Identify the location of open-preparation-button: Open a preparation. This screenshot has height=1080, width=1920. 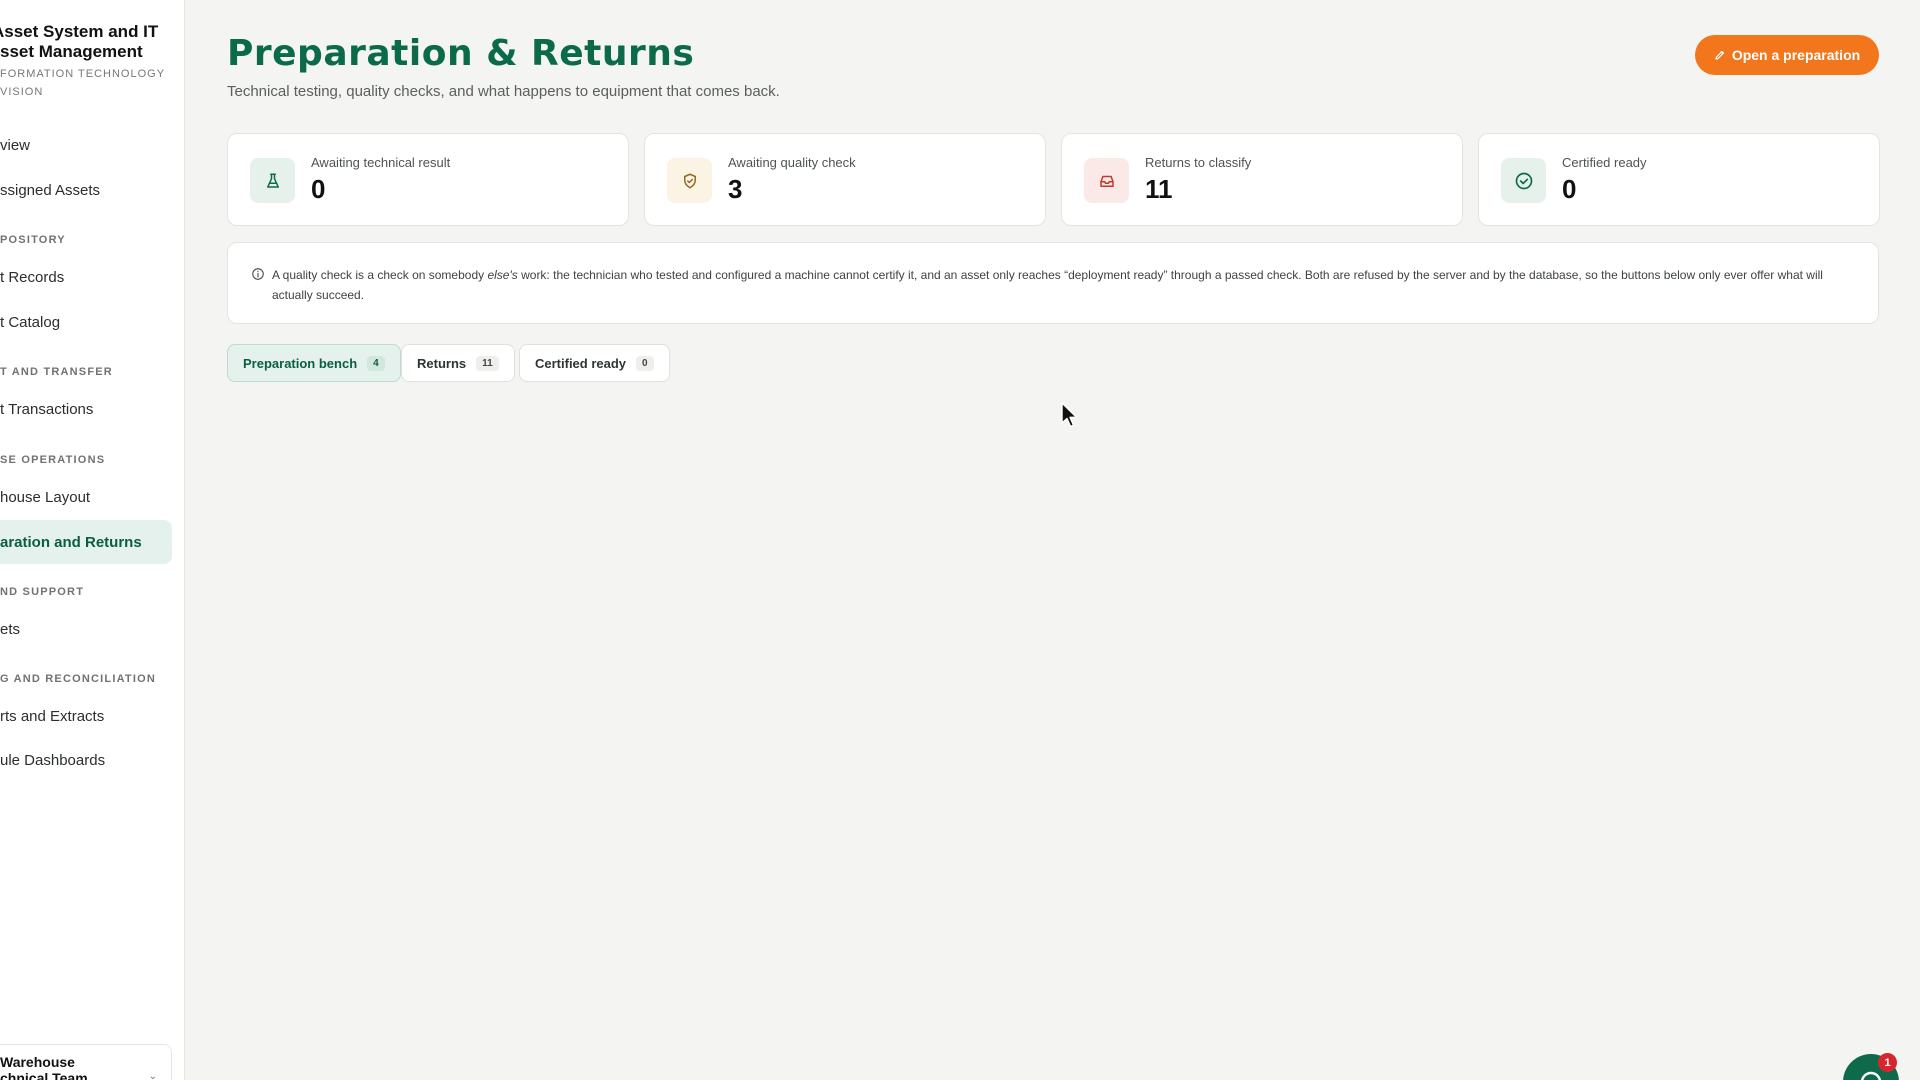
(1787, 55).